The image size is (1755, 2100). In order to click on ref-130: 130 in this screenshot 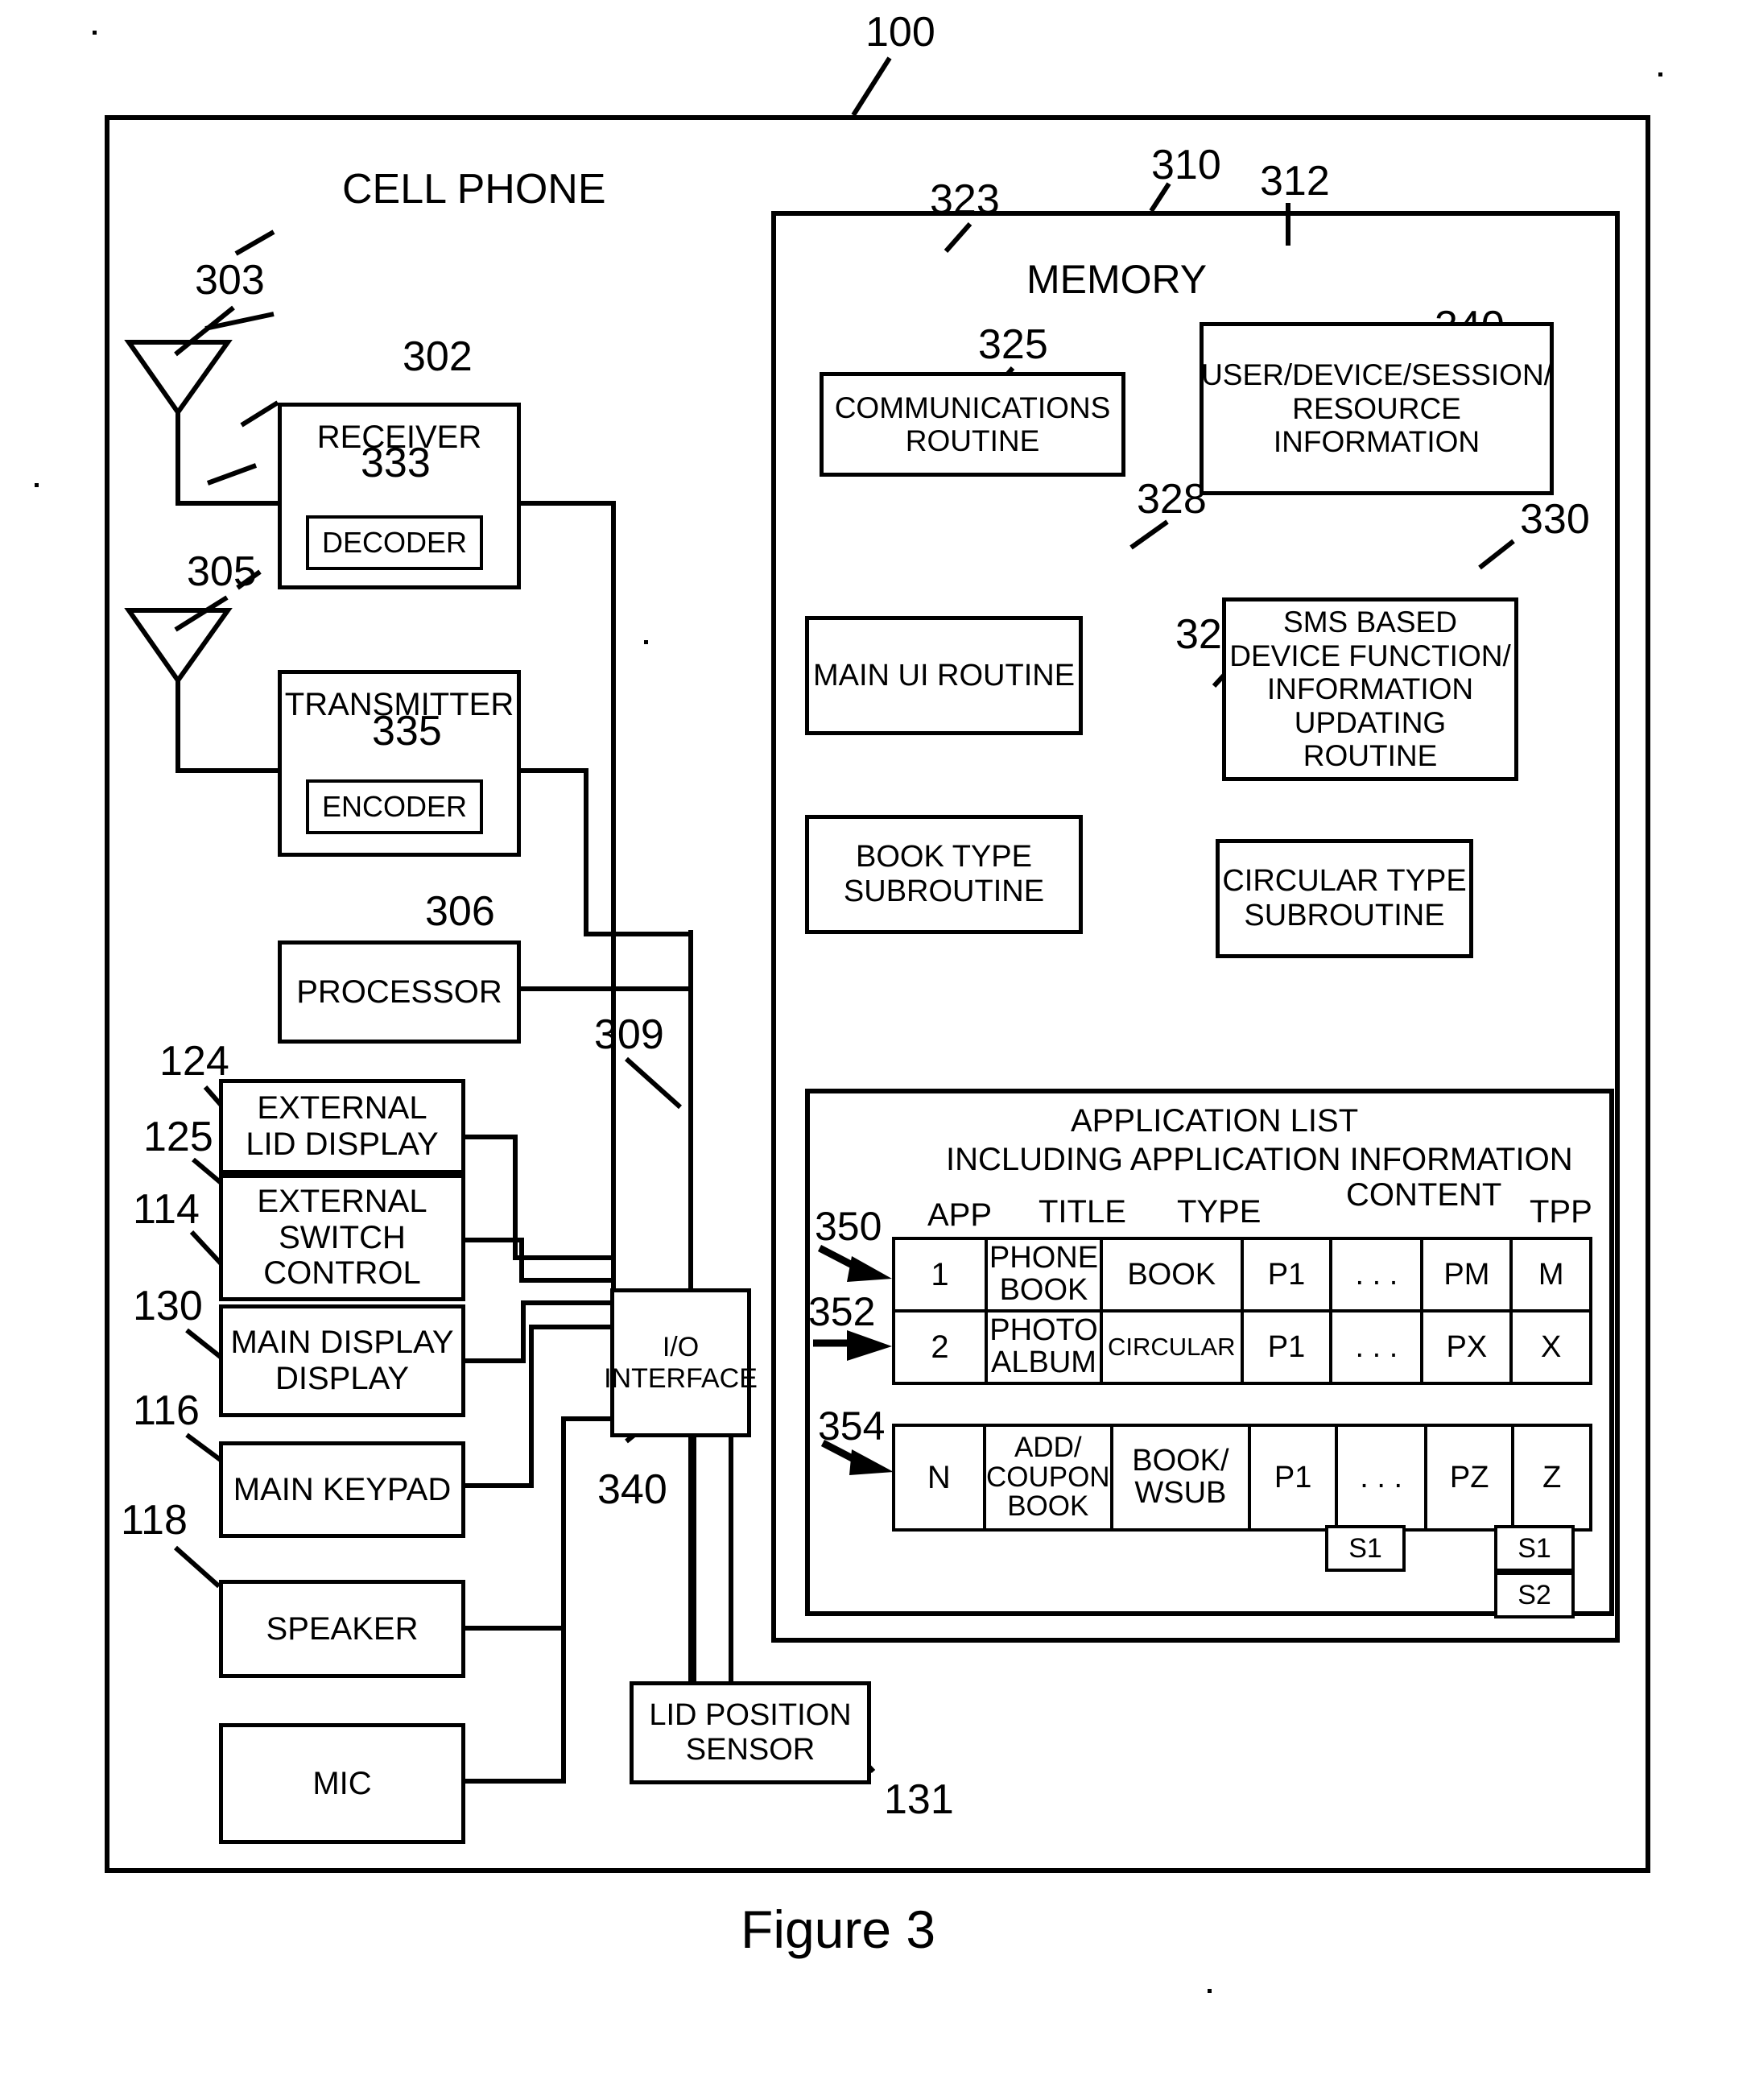, I will do `click(168, 1306)`.